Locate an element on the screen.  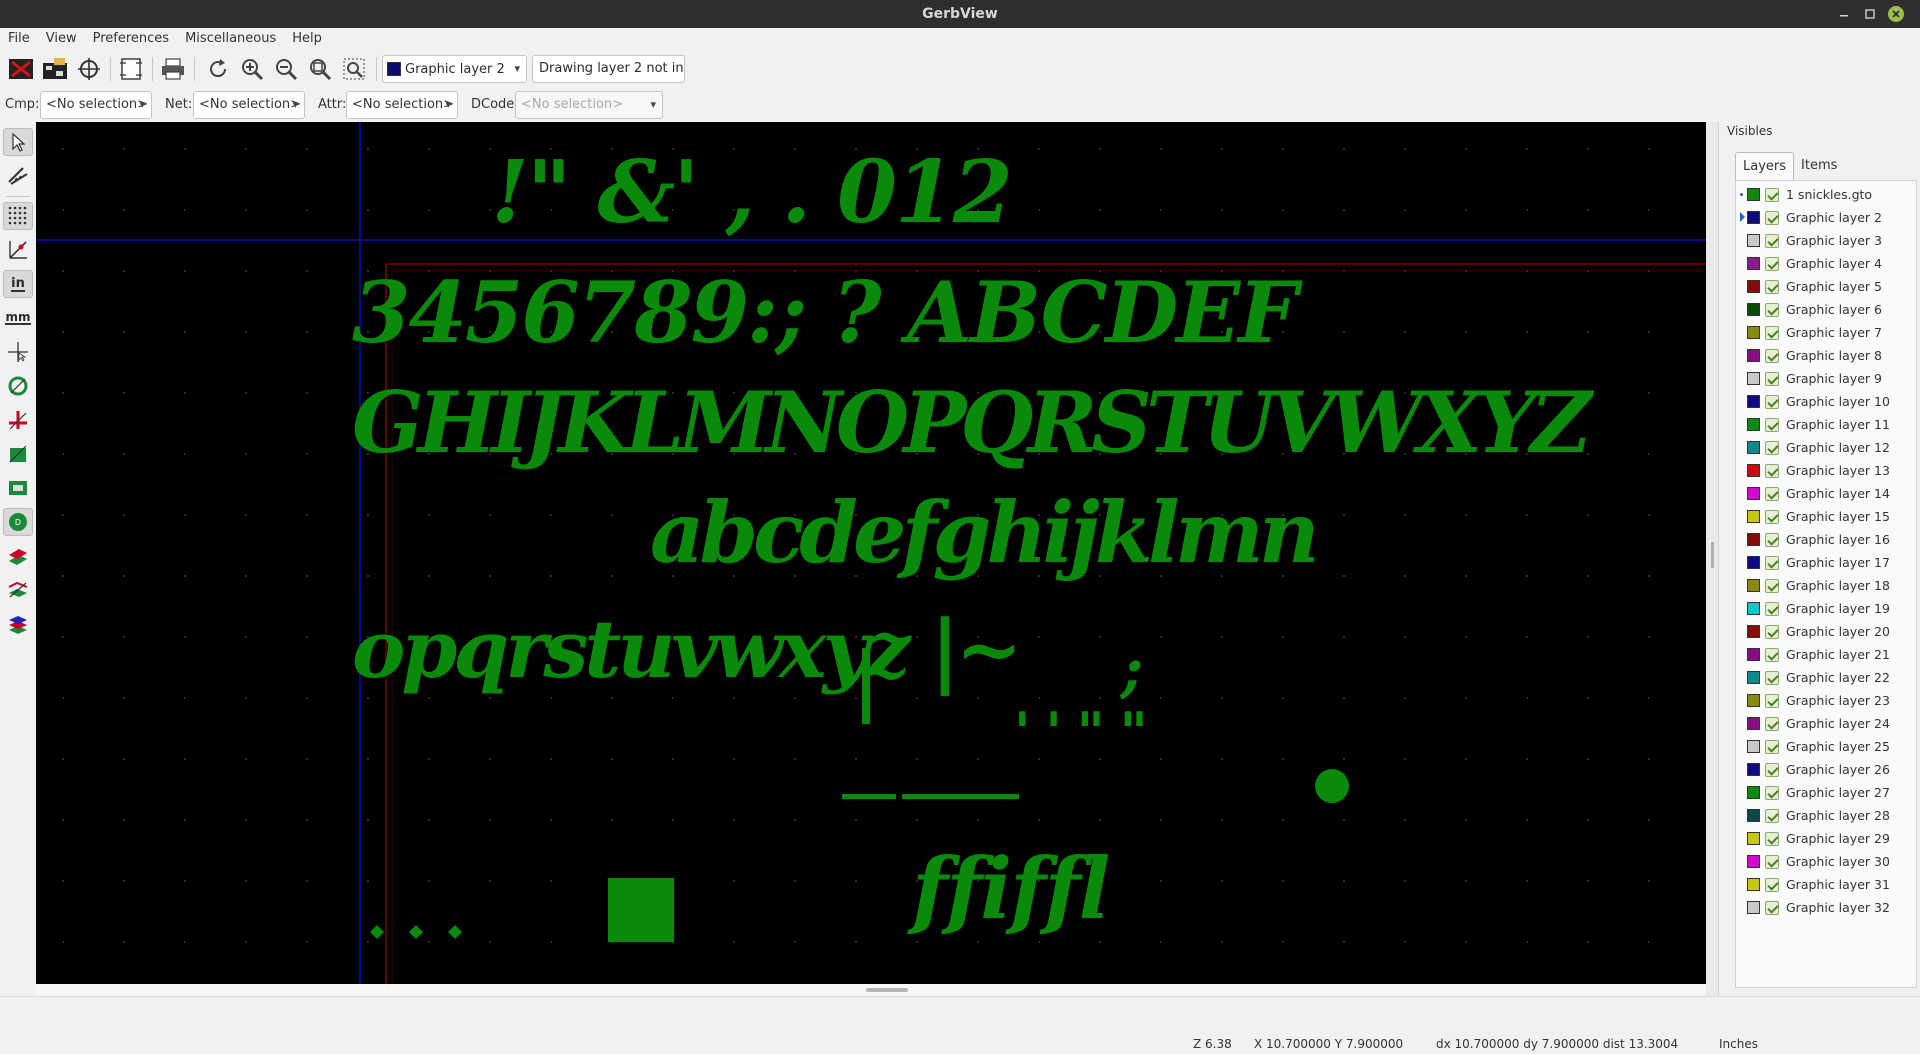
negative-objects-button is located at coordinates (18, 488).